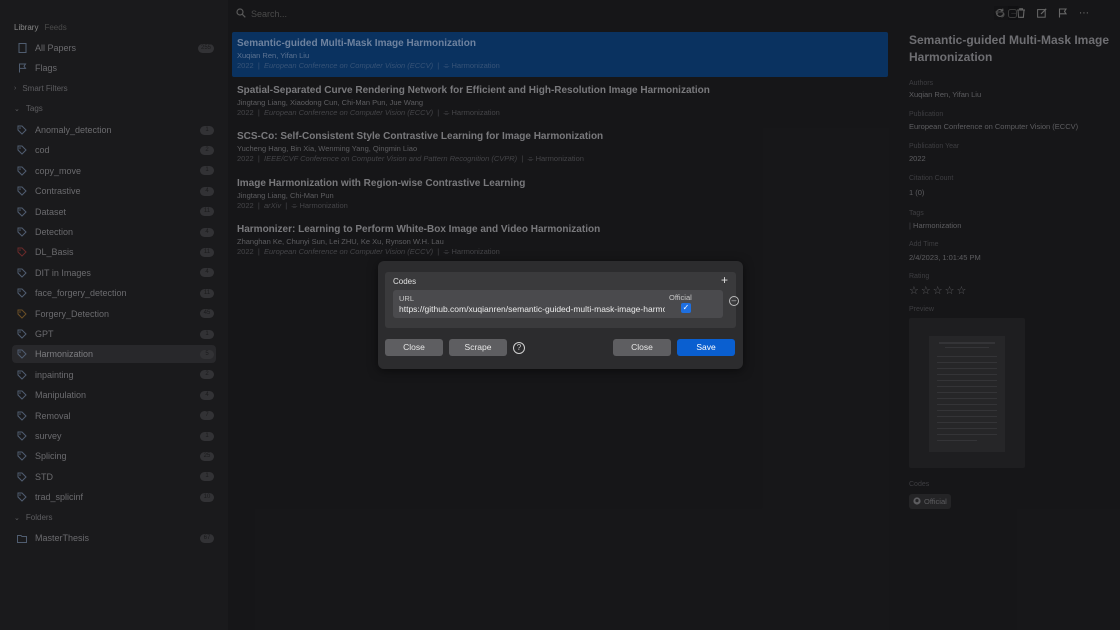 The image size is (1120, 630). Describe the element at coordinates (686, 308) in the screenshot. I see `official-checkbox: ✓` at that location.